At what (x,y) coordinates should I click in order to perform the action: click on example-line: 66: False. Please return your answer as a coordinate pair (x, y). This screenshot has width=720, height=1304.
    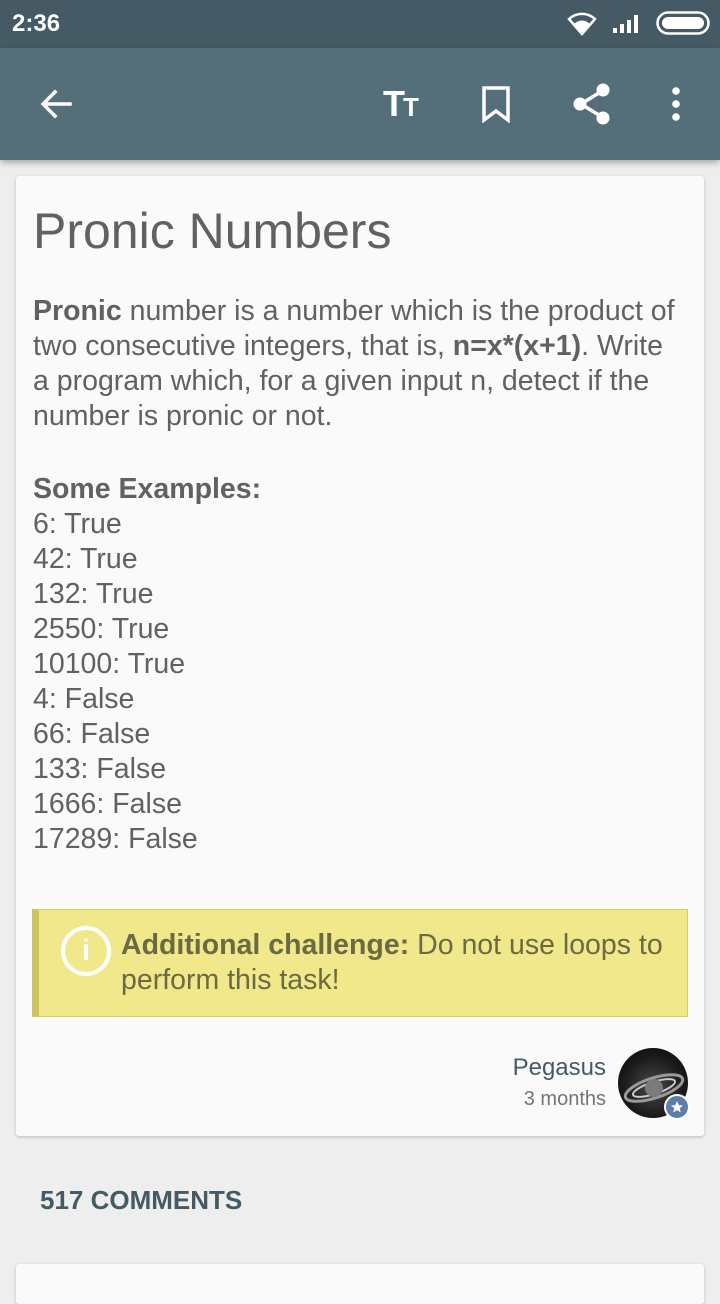
    Looking at the image, I should click on (92, 734).